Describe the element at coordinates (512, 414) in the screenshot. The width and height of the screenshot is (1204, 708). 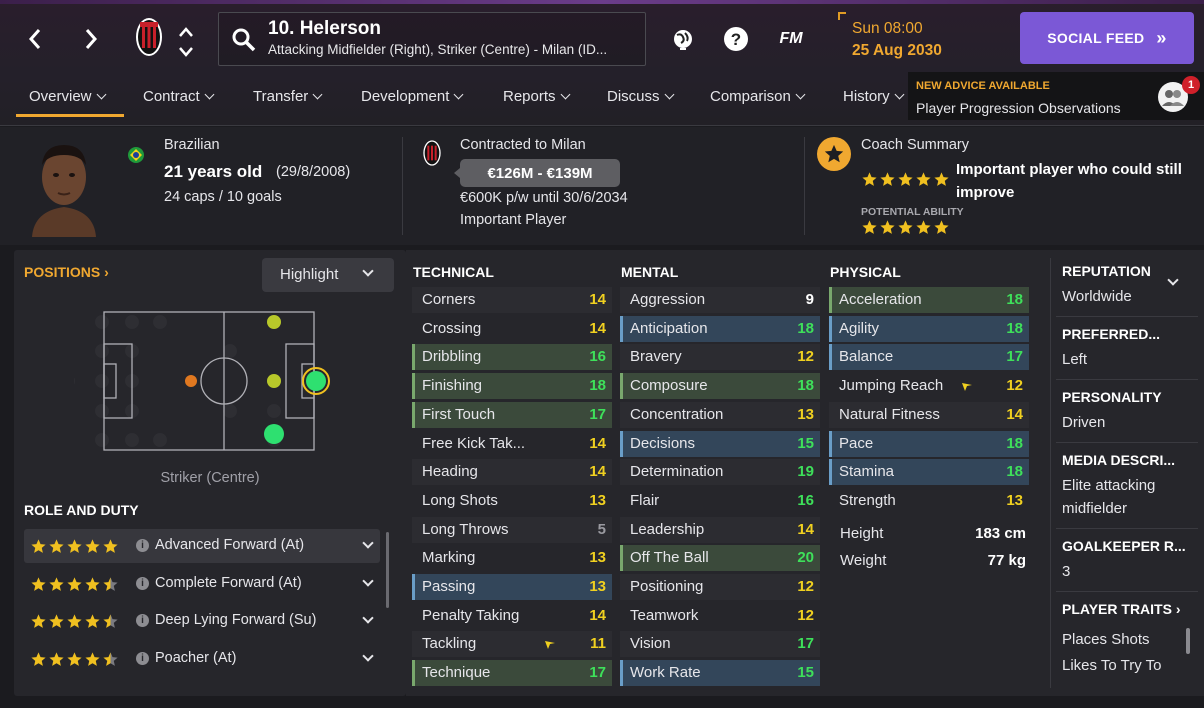
I see `attribute-row: First Touch 17` at that location.